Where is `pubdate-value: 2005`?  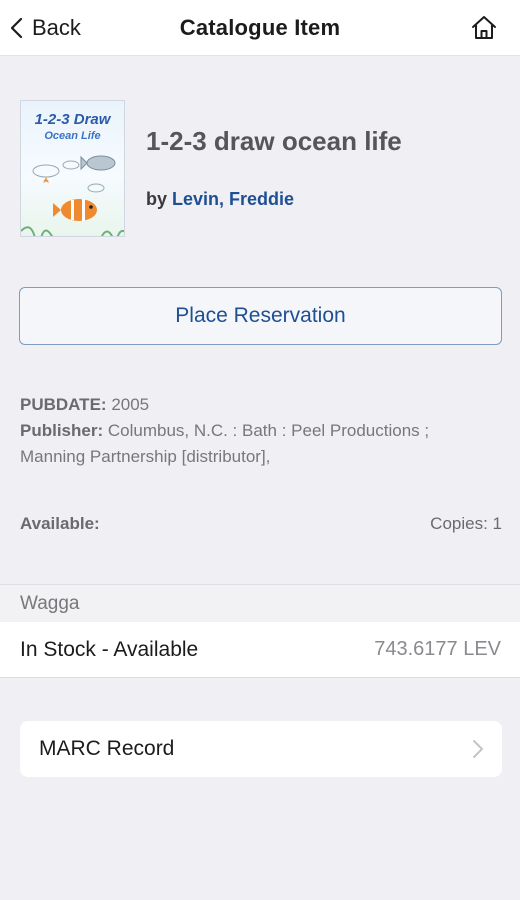 pubdate-value: 2005 is located at coordinates (130, 404).